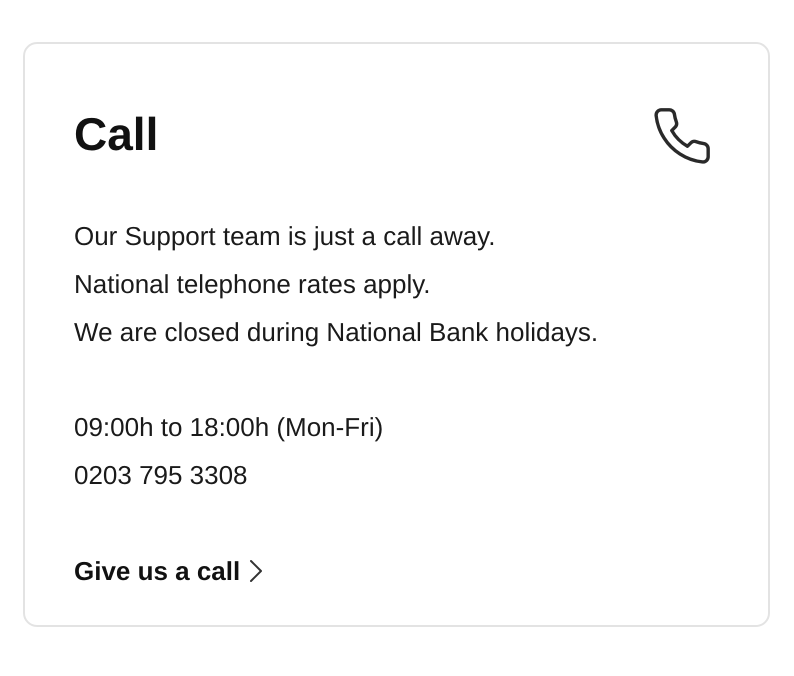 Image resolution: width=794 pixels, height=676 pixels. What do you see at coordinates (169, 571) in the screenshot?
I see `give-us-a-call-link: Give us a call` at bounding box center [169, 571].